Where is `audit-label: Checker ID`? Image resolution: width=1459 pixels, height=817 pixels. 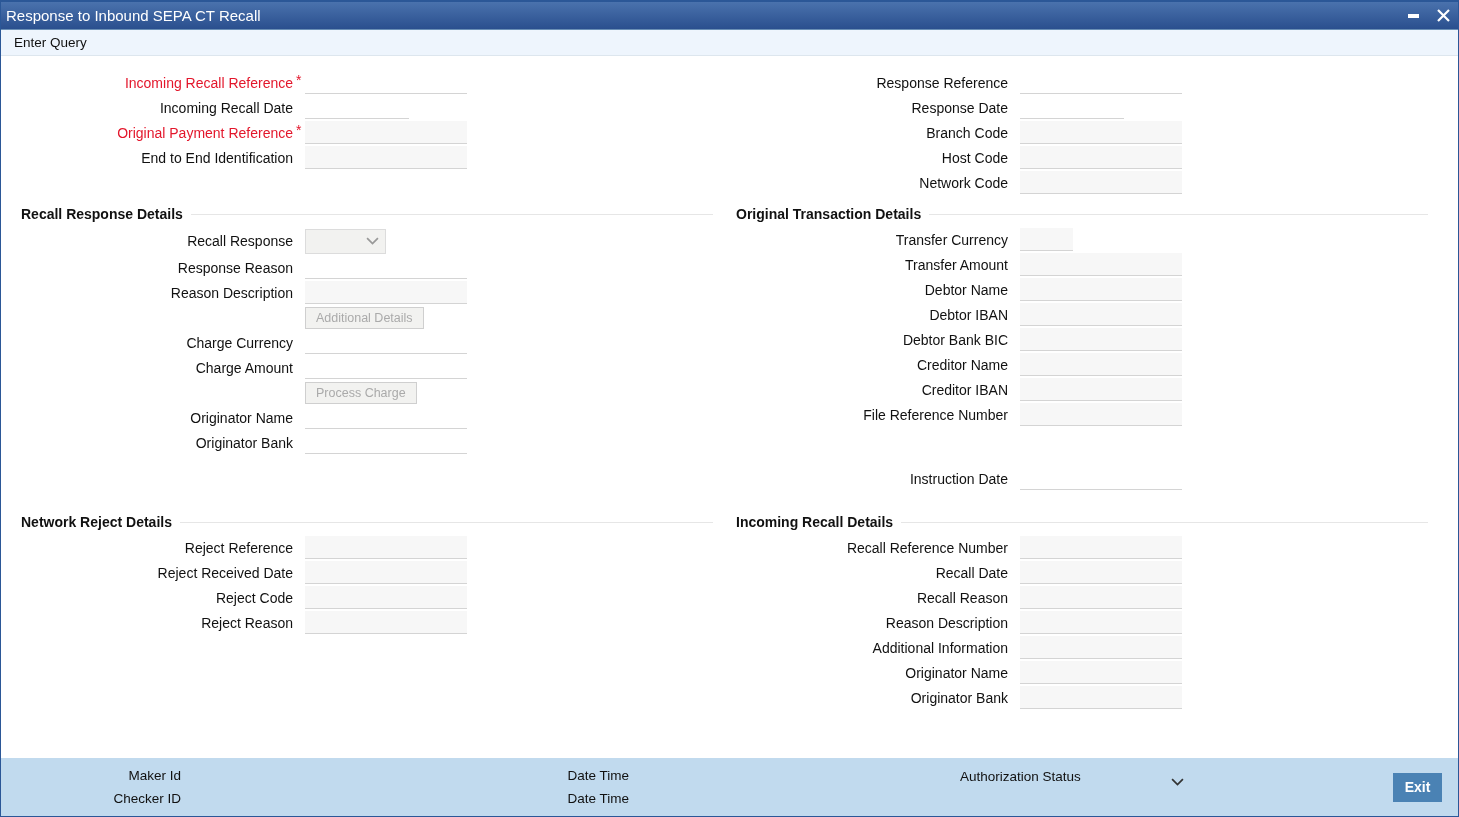 audit-label: Checker ID is located at coordinates (147, 798).